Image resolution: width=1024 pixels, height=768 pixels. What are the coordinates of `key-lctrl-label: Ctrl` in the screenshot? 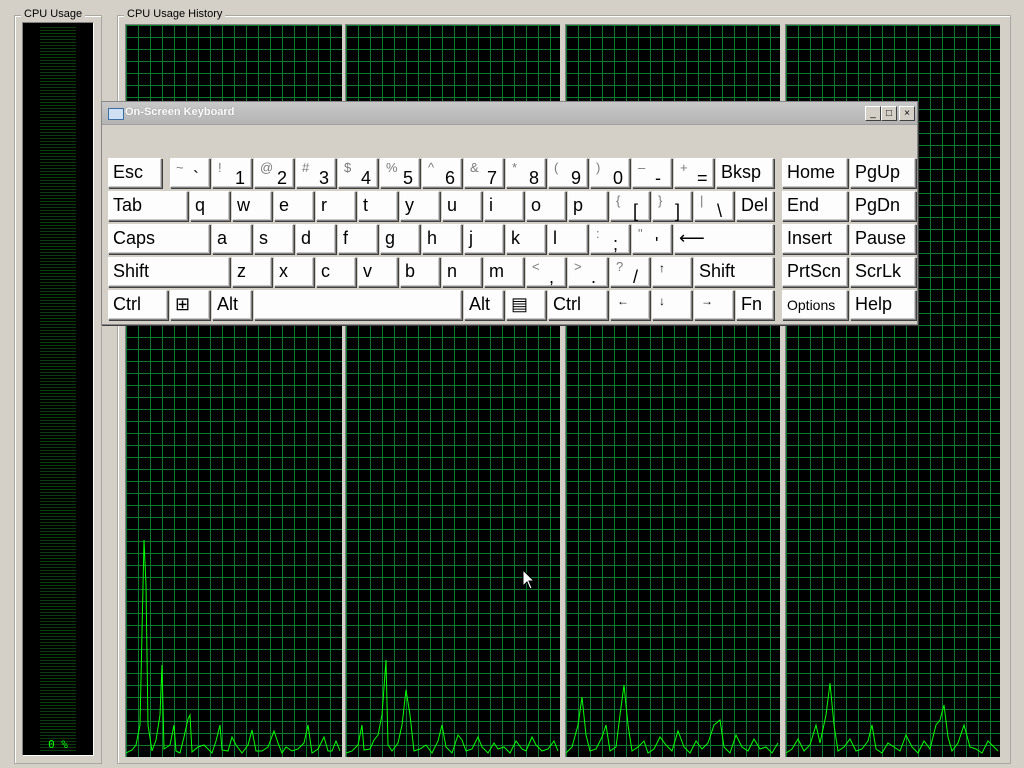 It's located at (127, 304).